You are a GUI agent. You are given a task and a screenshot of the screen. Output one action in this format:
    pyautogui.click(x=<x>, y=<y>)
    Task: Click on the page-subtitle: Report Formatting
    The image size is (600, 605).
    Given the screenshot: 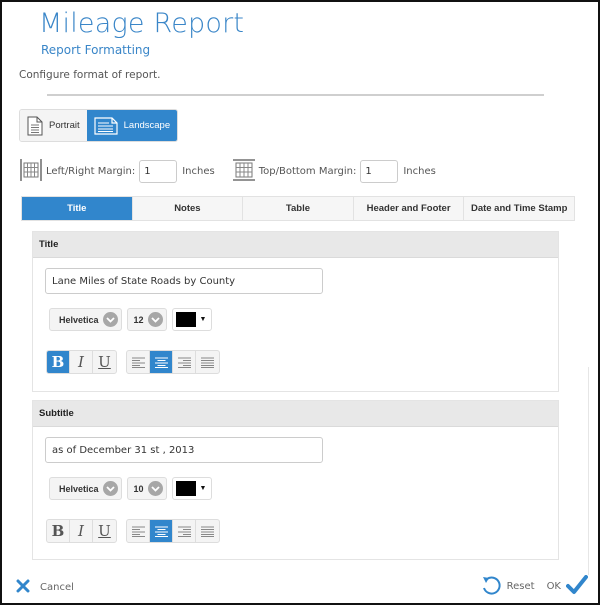 What is the action you would take?
    pyautogui.click(x=96, y=50)
    